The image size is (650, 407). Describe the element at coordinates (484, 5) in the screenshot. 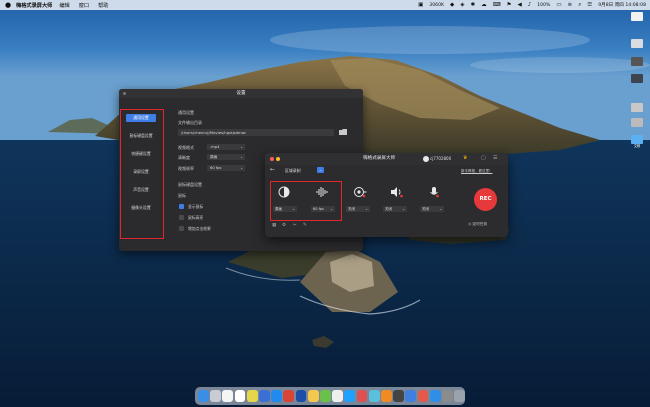

I see `cloud-icon: ☁` at that location.